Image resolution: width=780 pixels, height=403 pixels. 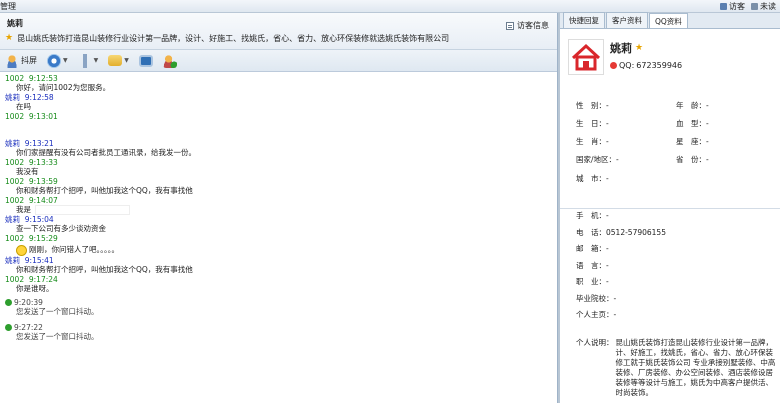 I want to click on system-message-header: 9:27:22, so click(x=278, y=327).